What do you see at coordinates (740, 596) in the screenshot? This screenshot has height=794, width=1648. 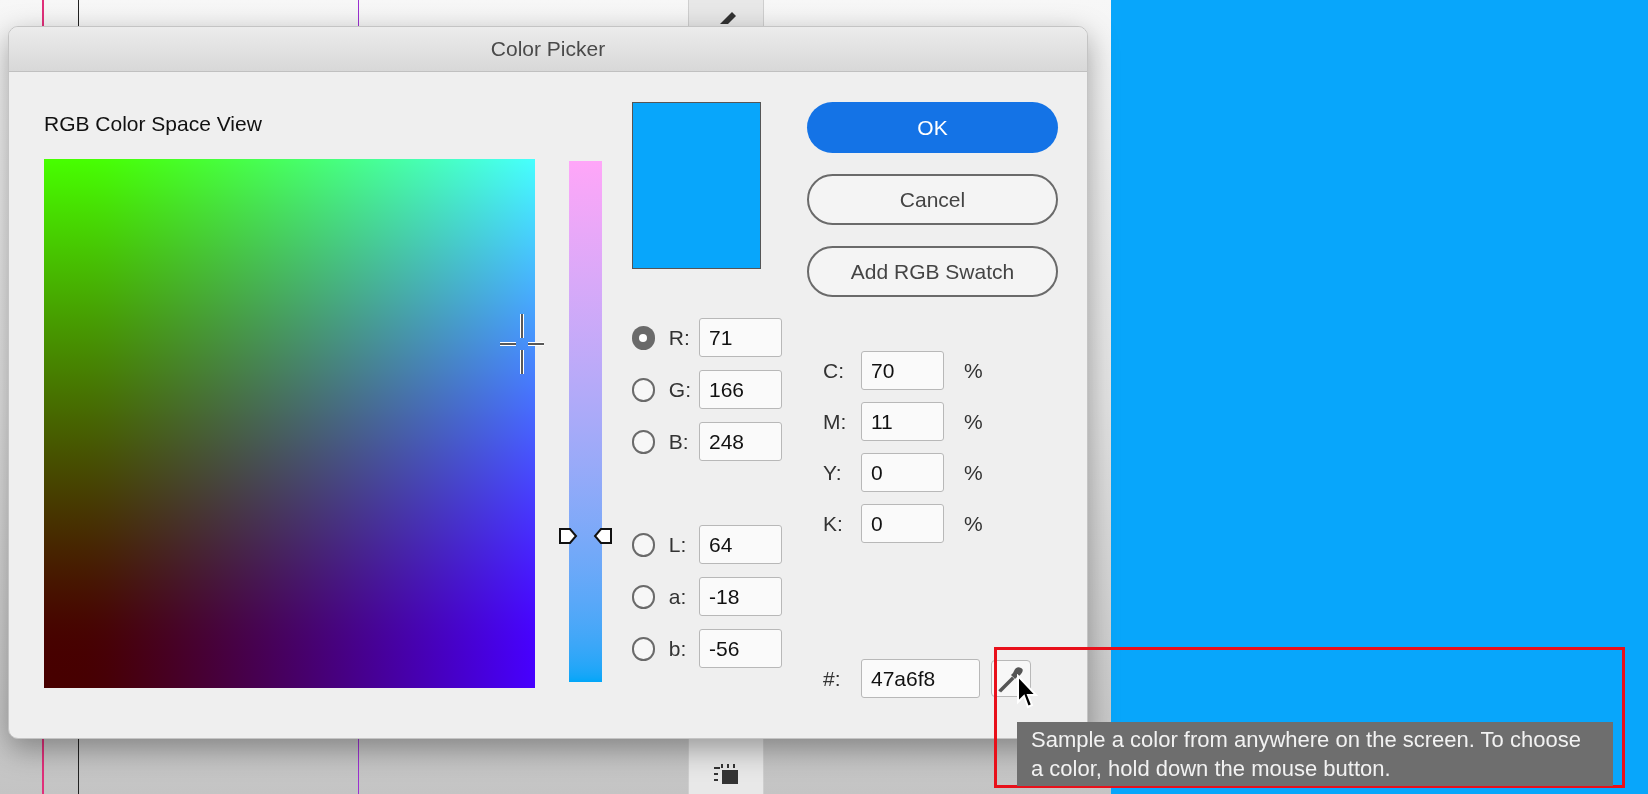 I see `value-field: -18` at bounding box center [740, 596].